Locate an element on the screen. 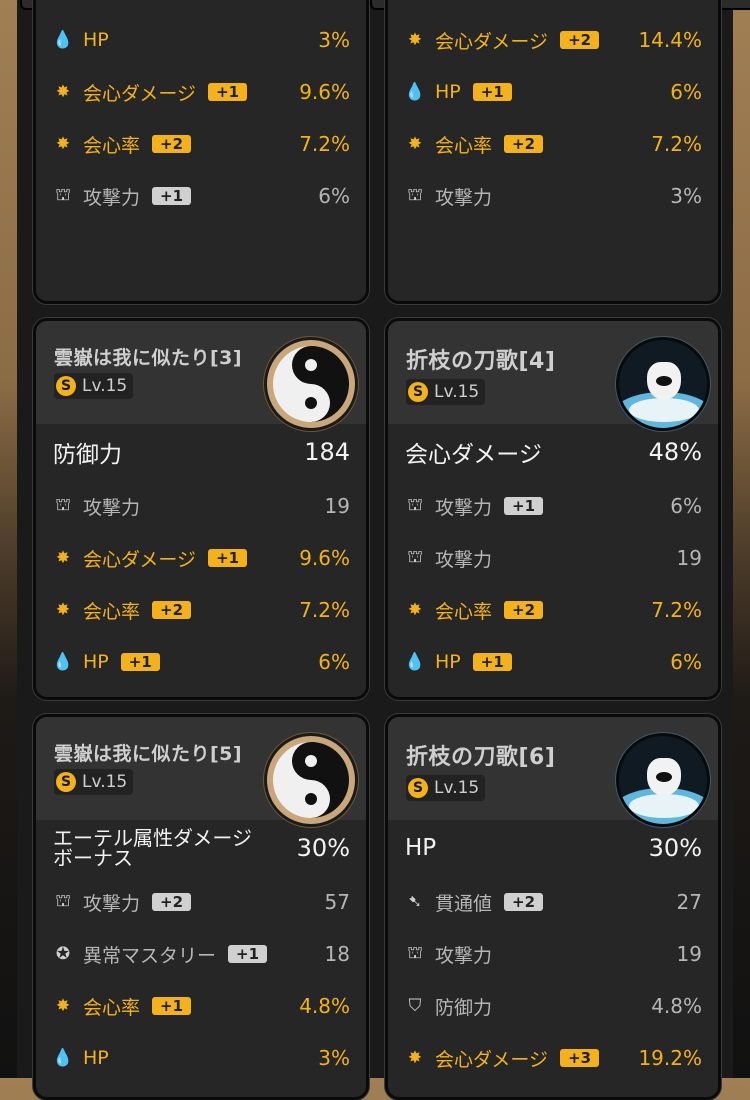 This screenshot has width=750, height=1100. main-stat-name: 攻撃力 is located at coordinates (439, 1).